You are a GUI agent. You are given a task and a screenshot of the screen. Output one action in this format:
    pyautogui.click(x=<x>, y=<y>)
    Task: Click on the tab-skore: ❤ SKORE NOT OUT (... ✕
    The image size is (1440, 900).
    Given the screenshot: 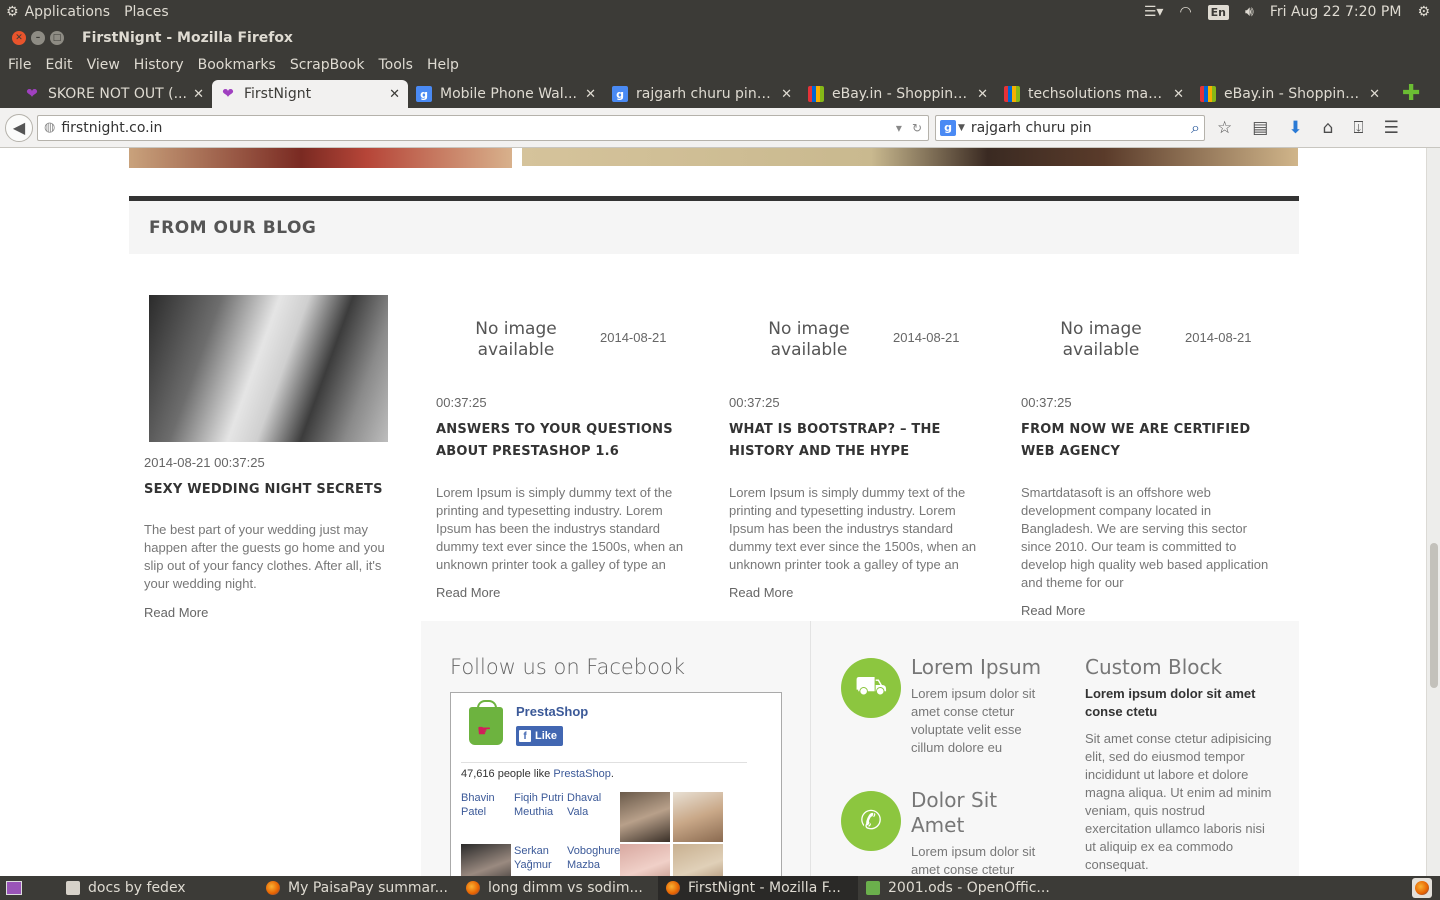 What is the action you would take?
    pyautogui.click(x=114, y=94)
    